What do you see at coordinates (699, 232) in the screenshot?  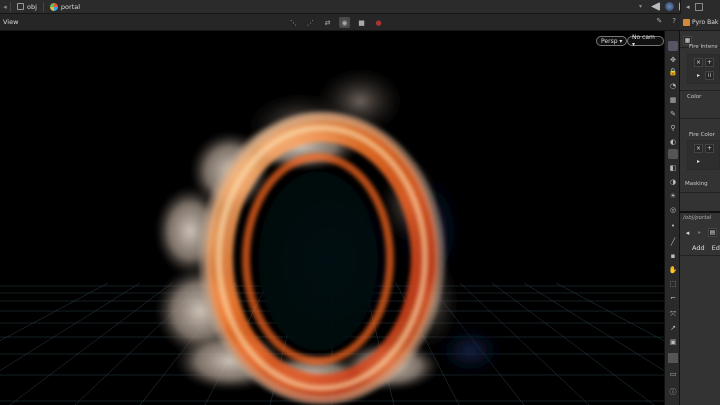 I see `forward-arrow-icon: ▸` at bounding box center [699, 232].